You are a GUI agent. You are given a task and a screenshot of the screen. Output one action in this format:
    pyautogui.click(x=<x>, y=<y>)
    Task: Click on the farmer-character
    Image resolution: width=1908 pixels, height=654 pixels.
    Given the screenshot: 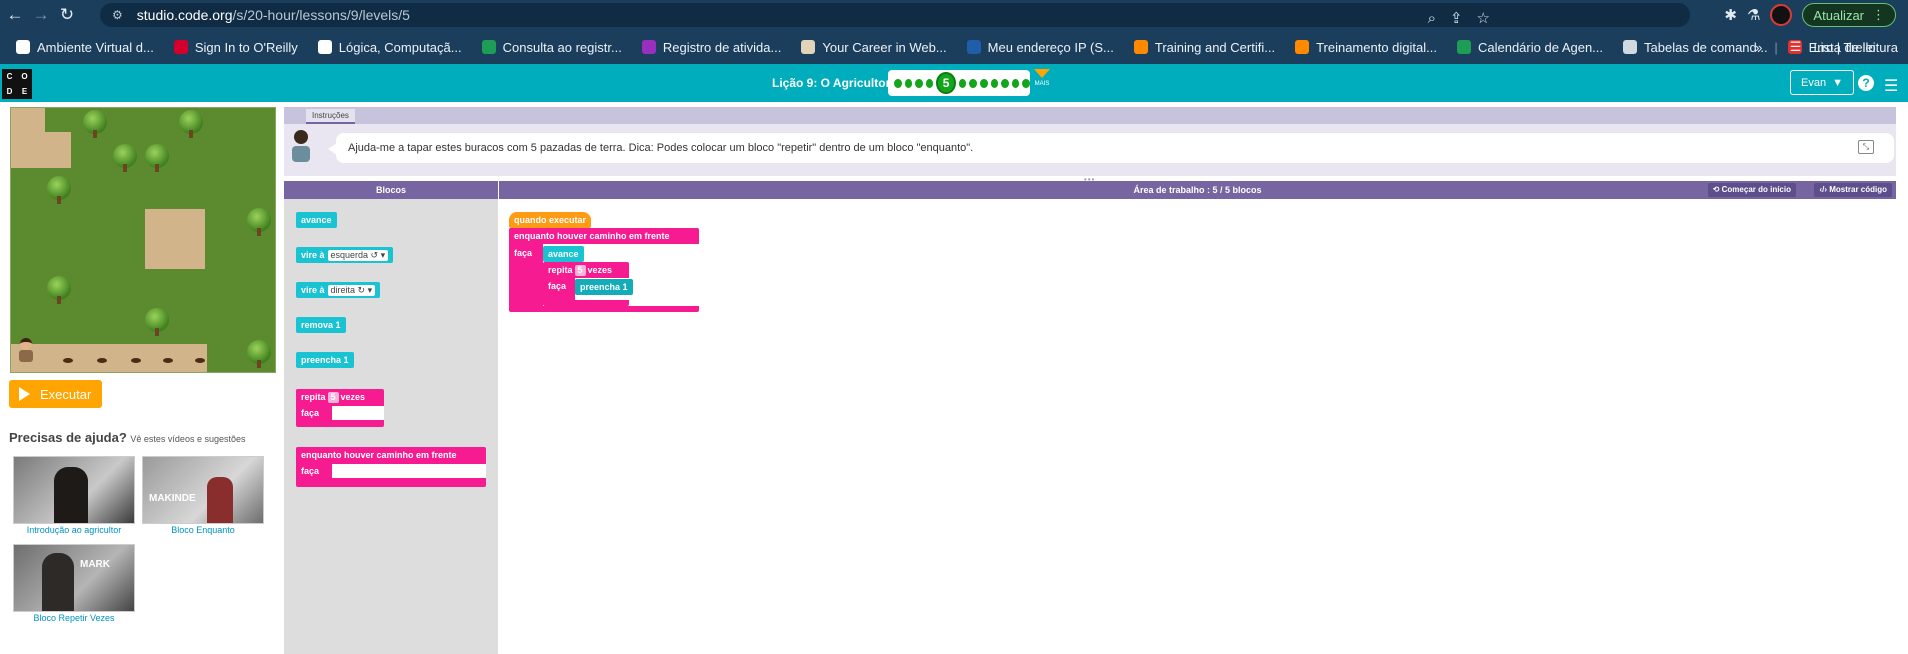 What is the action you would take?
    pyautogui.click(x=26, y=351)
    